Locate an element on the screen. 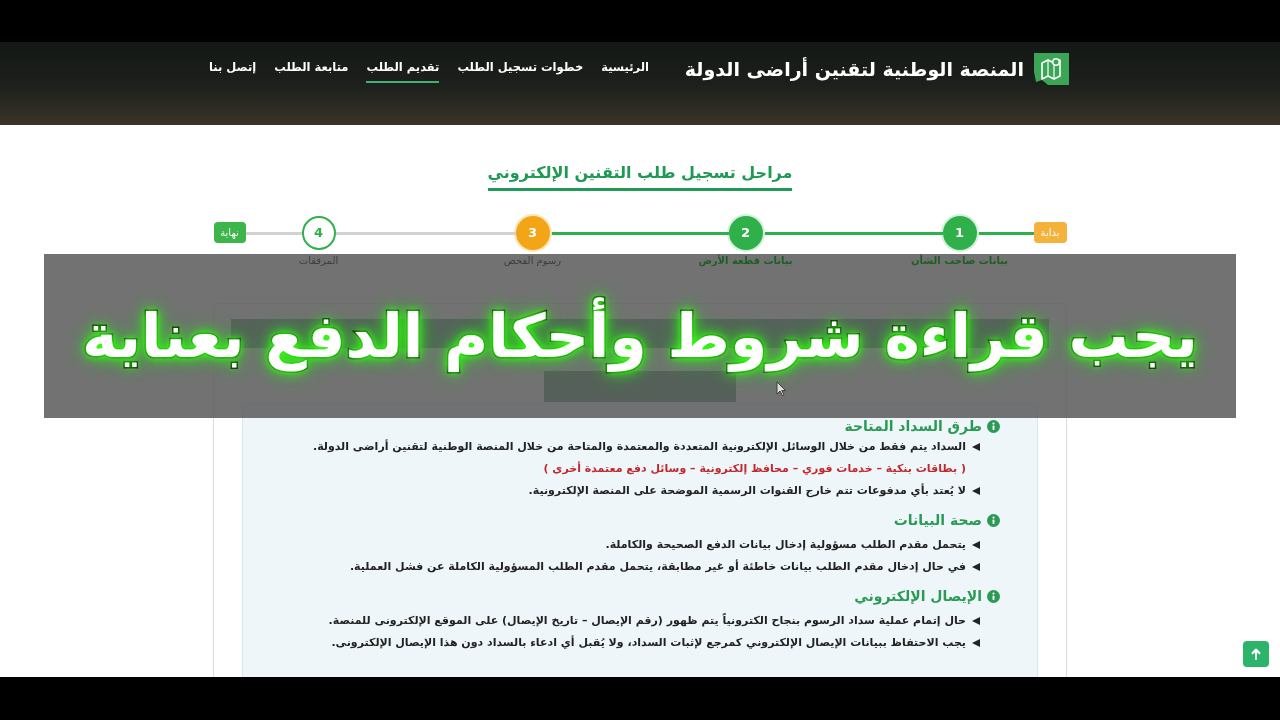 This screenshot has width=1280, height=720. arrow-up-icon is located at coordinates (1256, 654).